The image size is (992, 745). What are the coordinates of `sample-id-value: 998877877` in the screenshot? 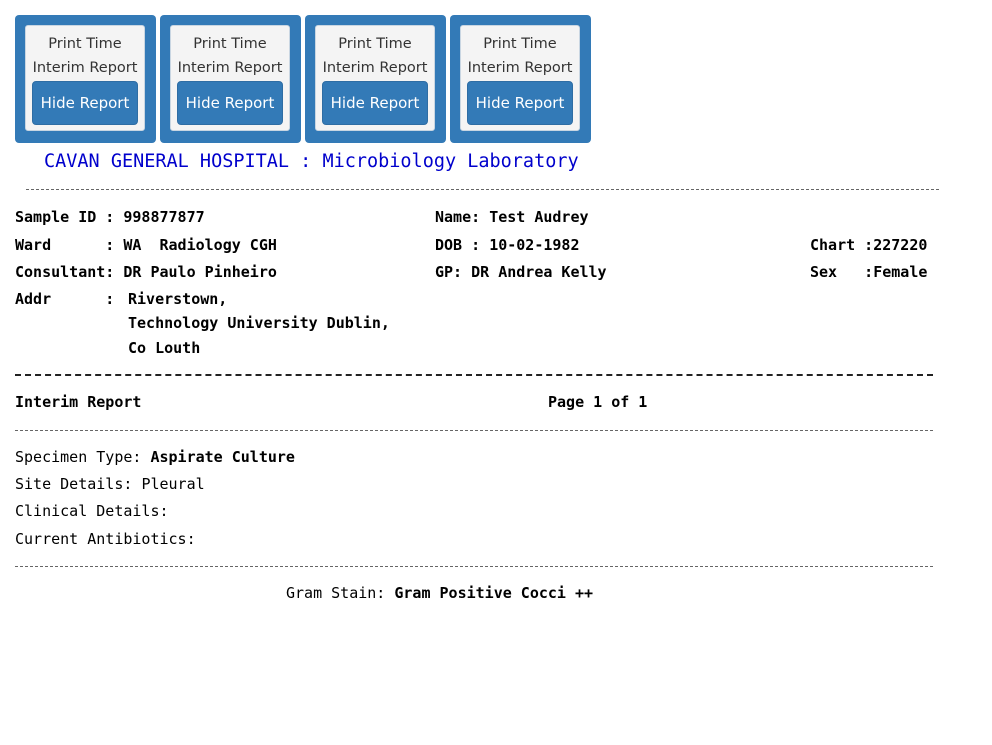 It's located at (164, 217).